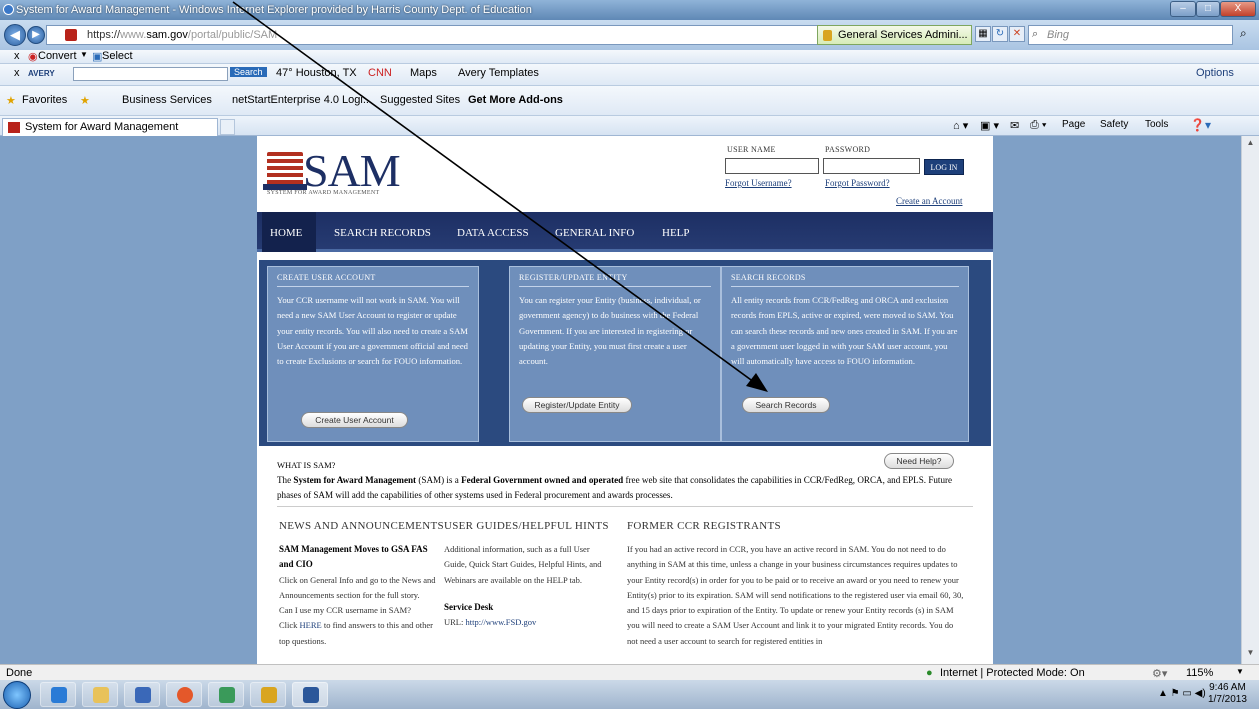 This screenshot has width=1259, height=709. Describe the element at coordinates (232, 35) in the screenshot. I see `url-path: /portal/public/SAM` at that location.